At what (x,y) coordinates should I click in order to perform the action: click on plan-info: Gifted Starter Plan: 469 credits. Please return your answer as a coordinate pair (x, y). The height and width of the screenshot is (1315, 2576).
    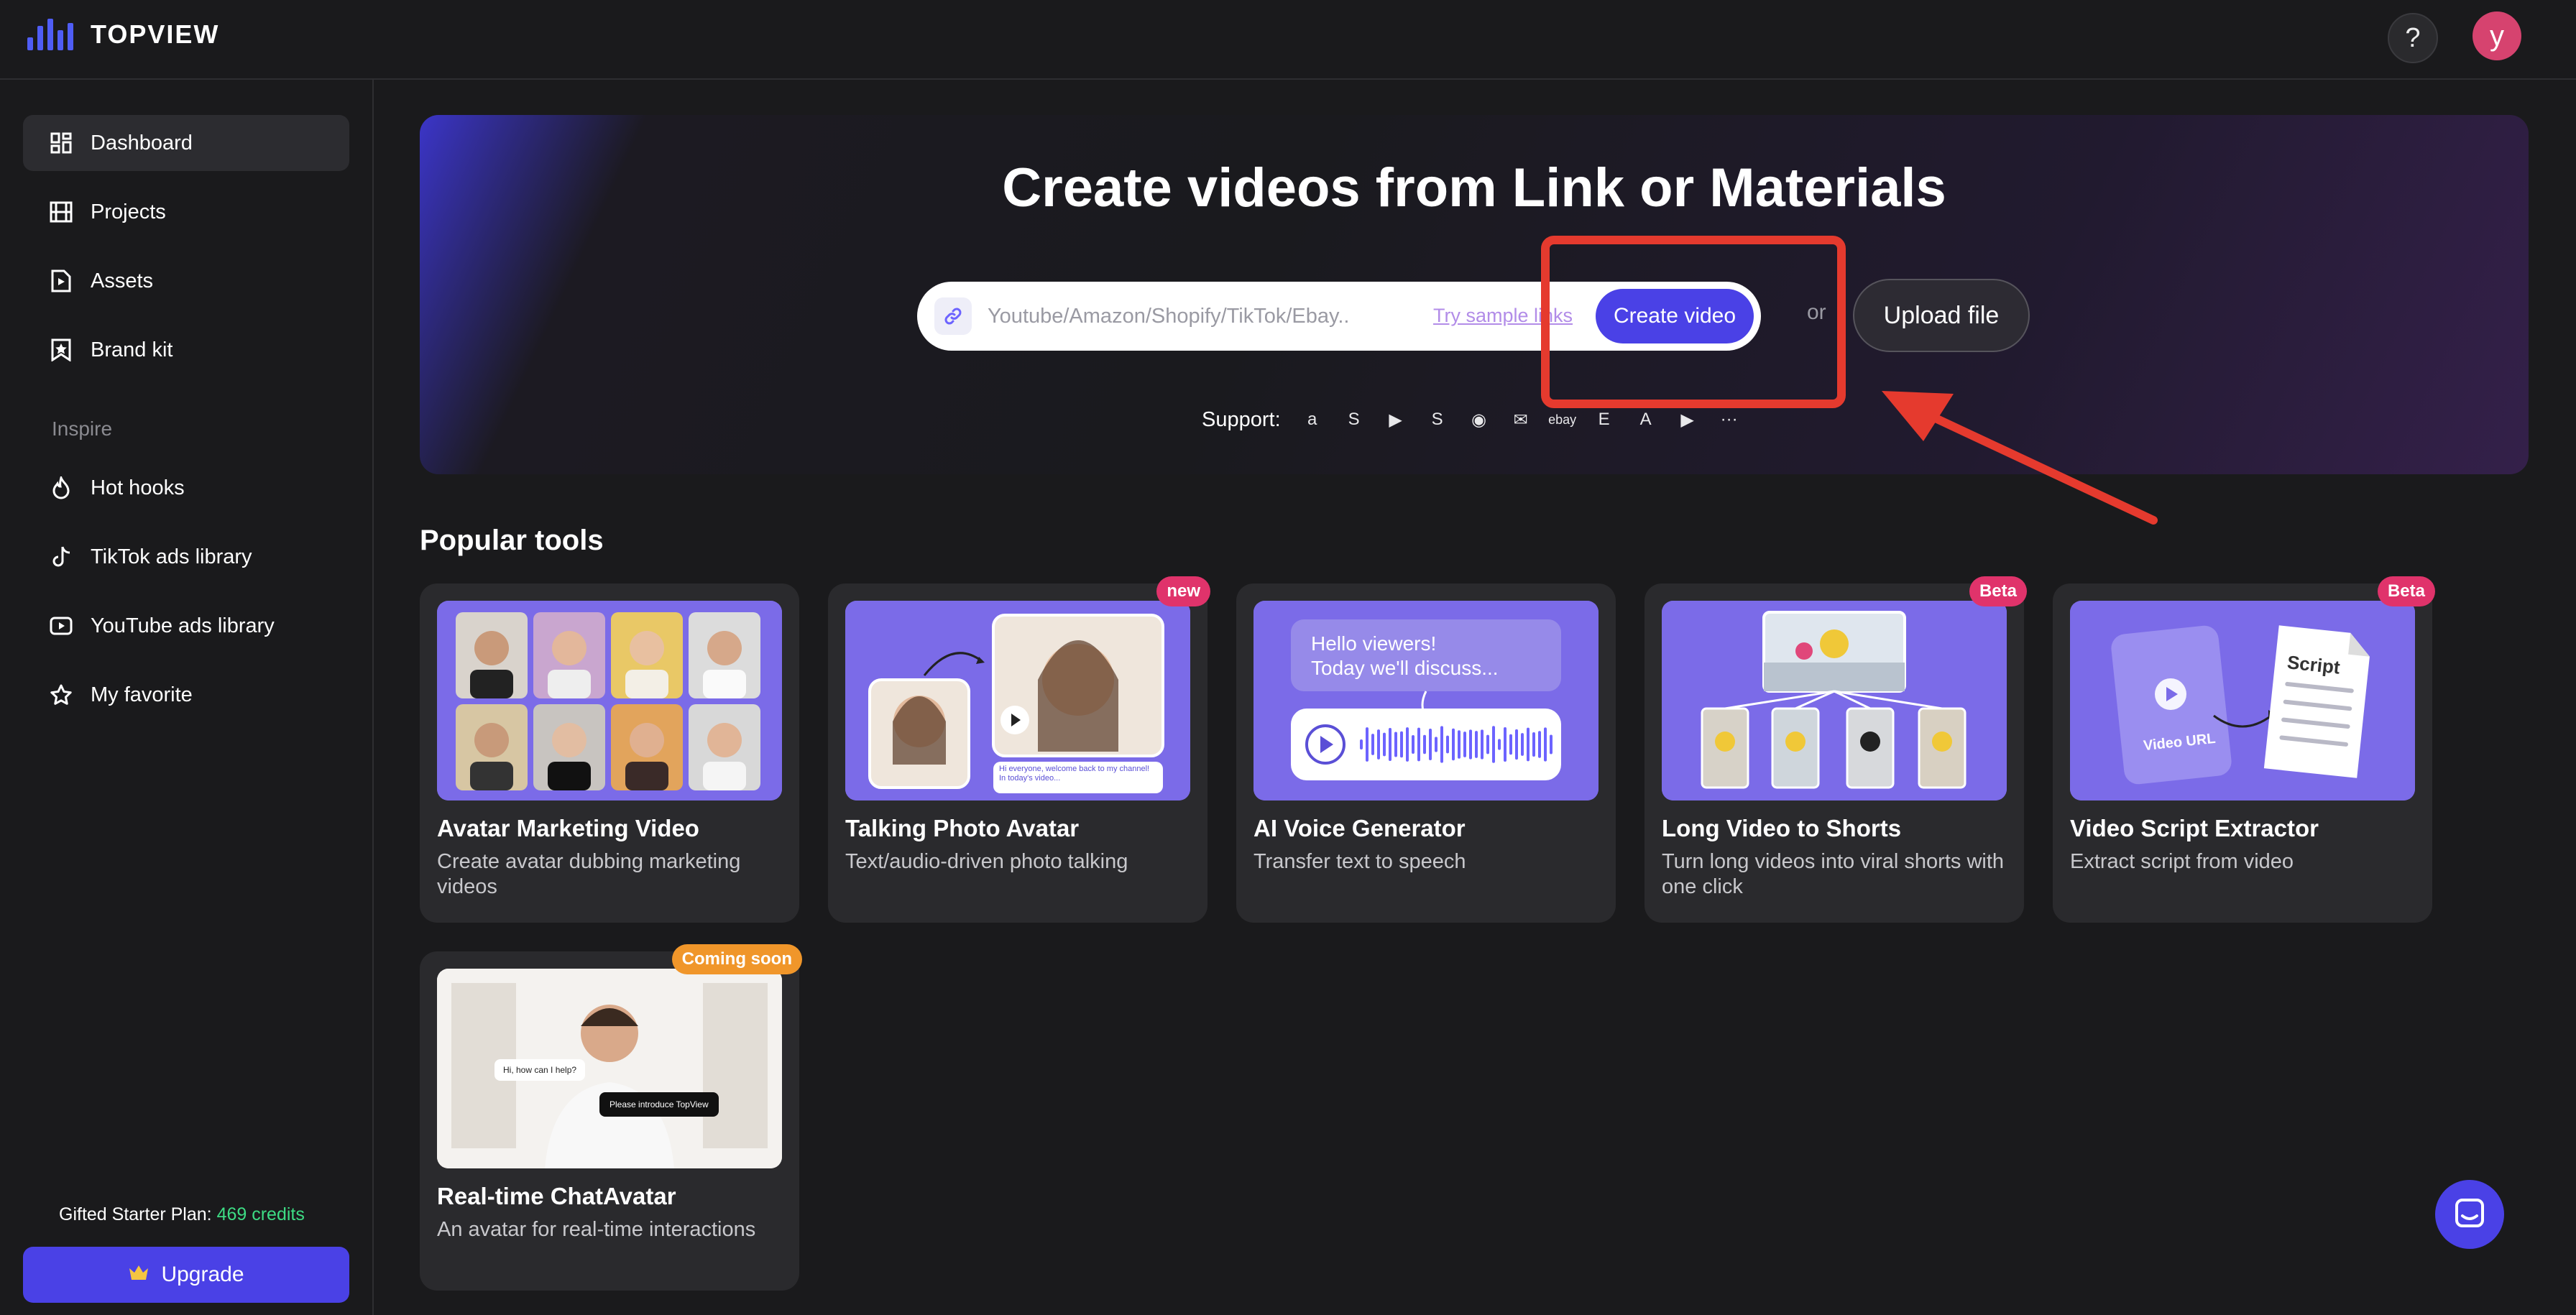
    Looking at the image, I should click on (182, 1214).